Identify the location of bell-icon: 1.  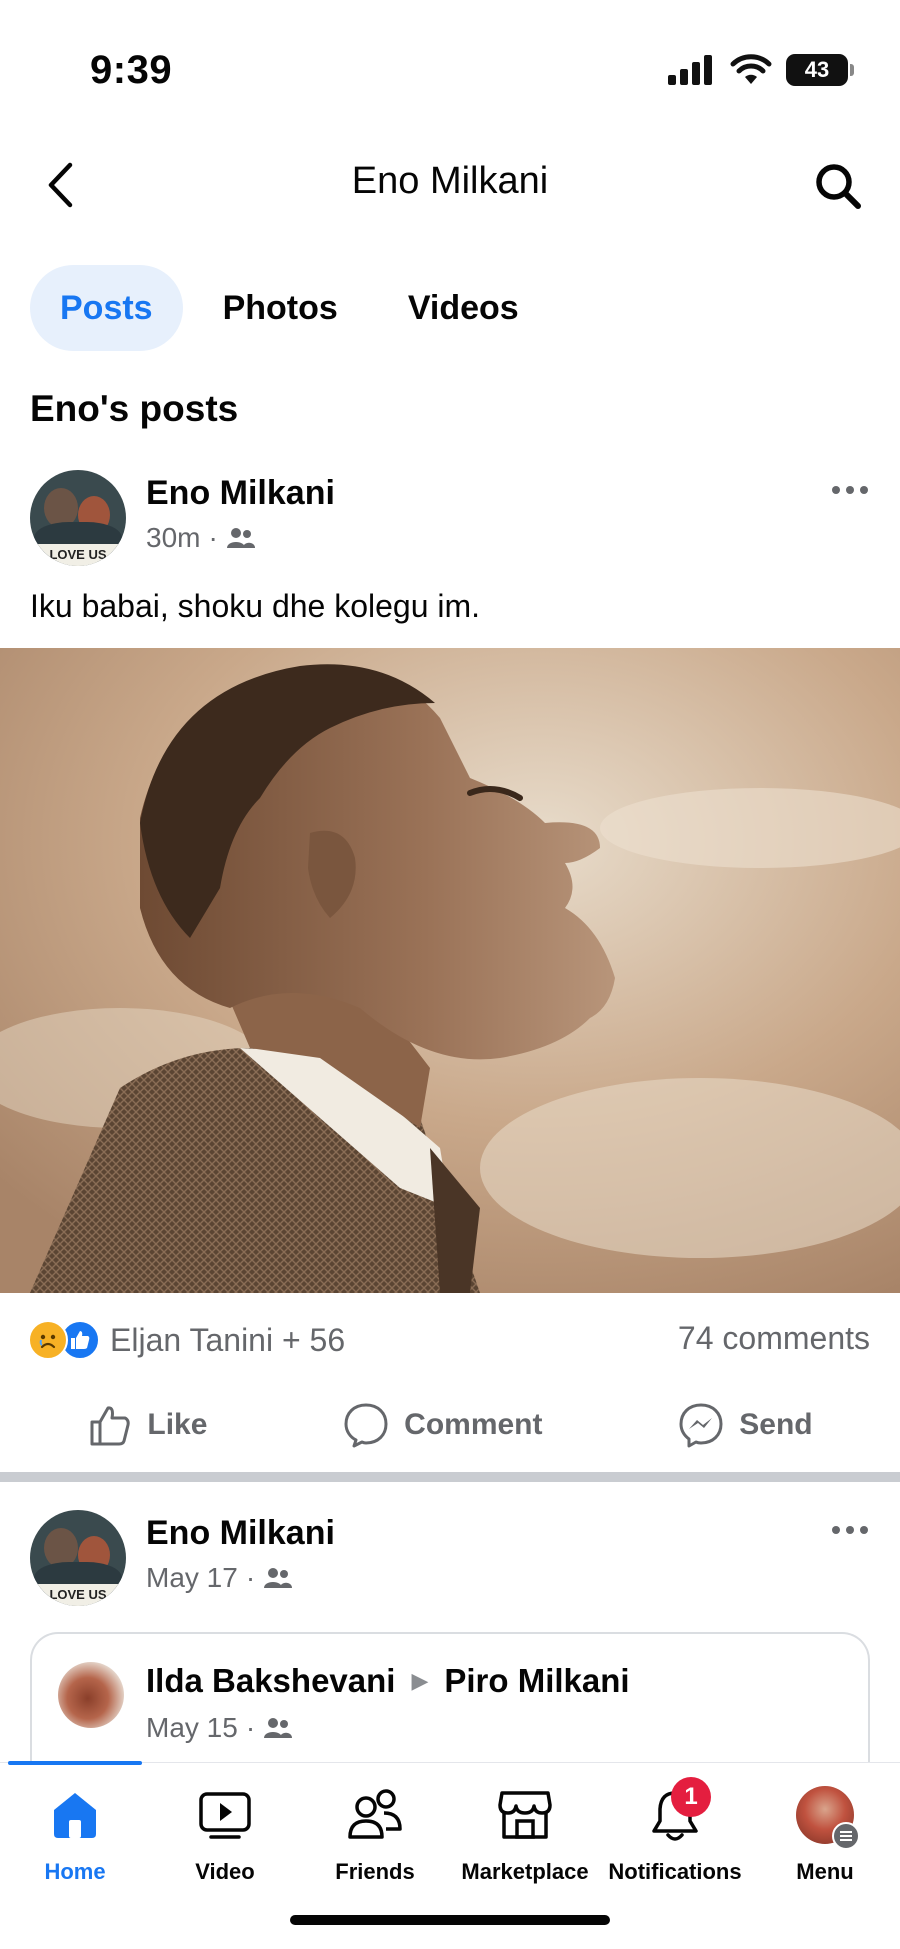
(678, 1811).